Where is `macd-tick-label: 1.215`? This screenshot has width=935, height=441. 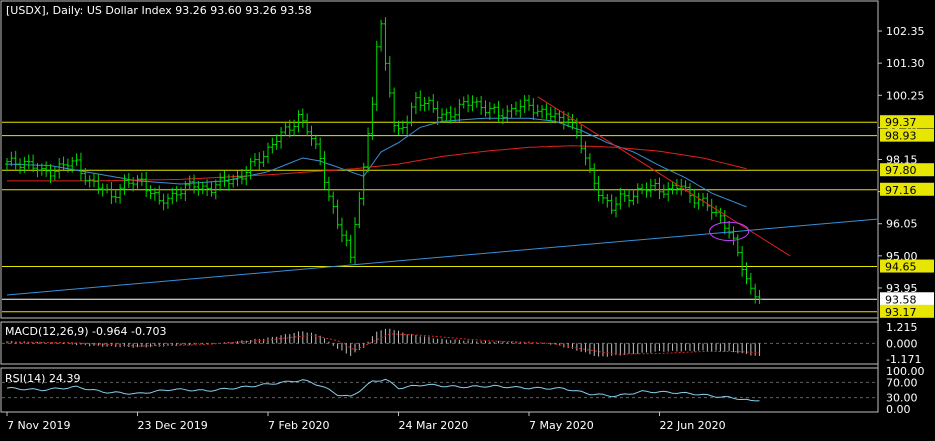
macd-tick-label: 1.215 is located at coordinates (902, 327).